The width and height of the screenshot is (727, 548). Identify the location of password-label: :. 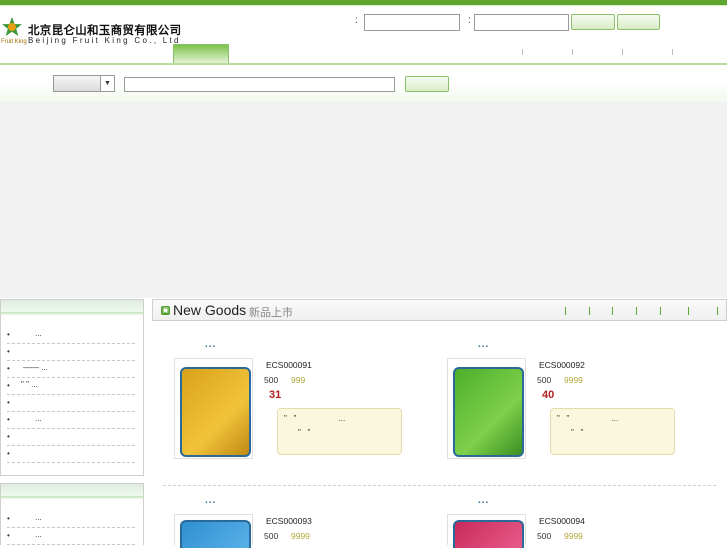
(469, 20).